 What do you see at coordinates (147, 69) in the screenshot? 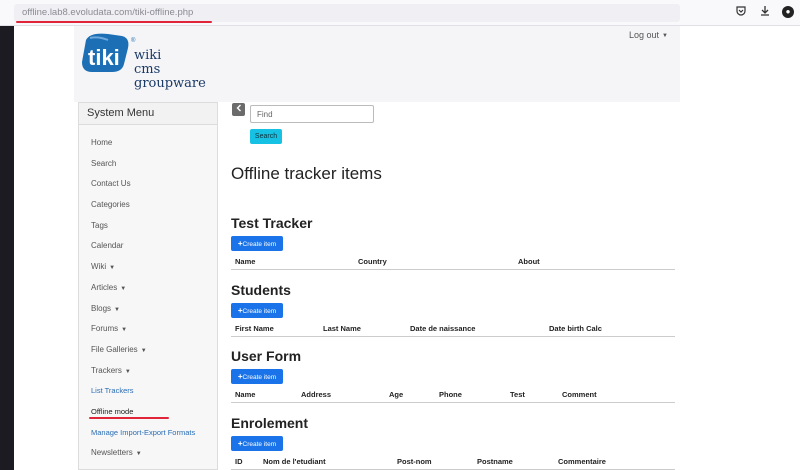
I see `logo-line-cms: cms` at bounding box center [147, 69].